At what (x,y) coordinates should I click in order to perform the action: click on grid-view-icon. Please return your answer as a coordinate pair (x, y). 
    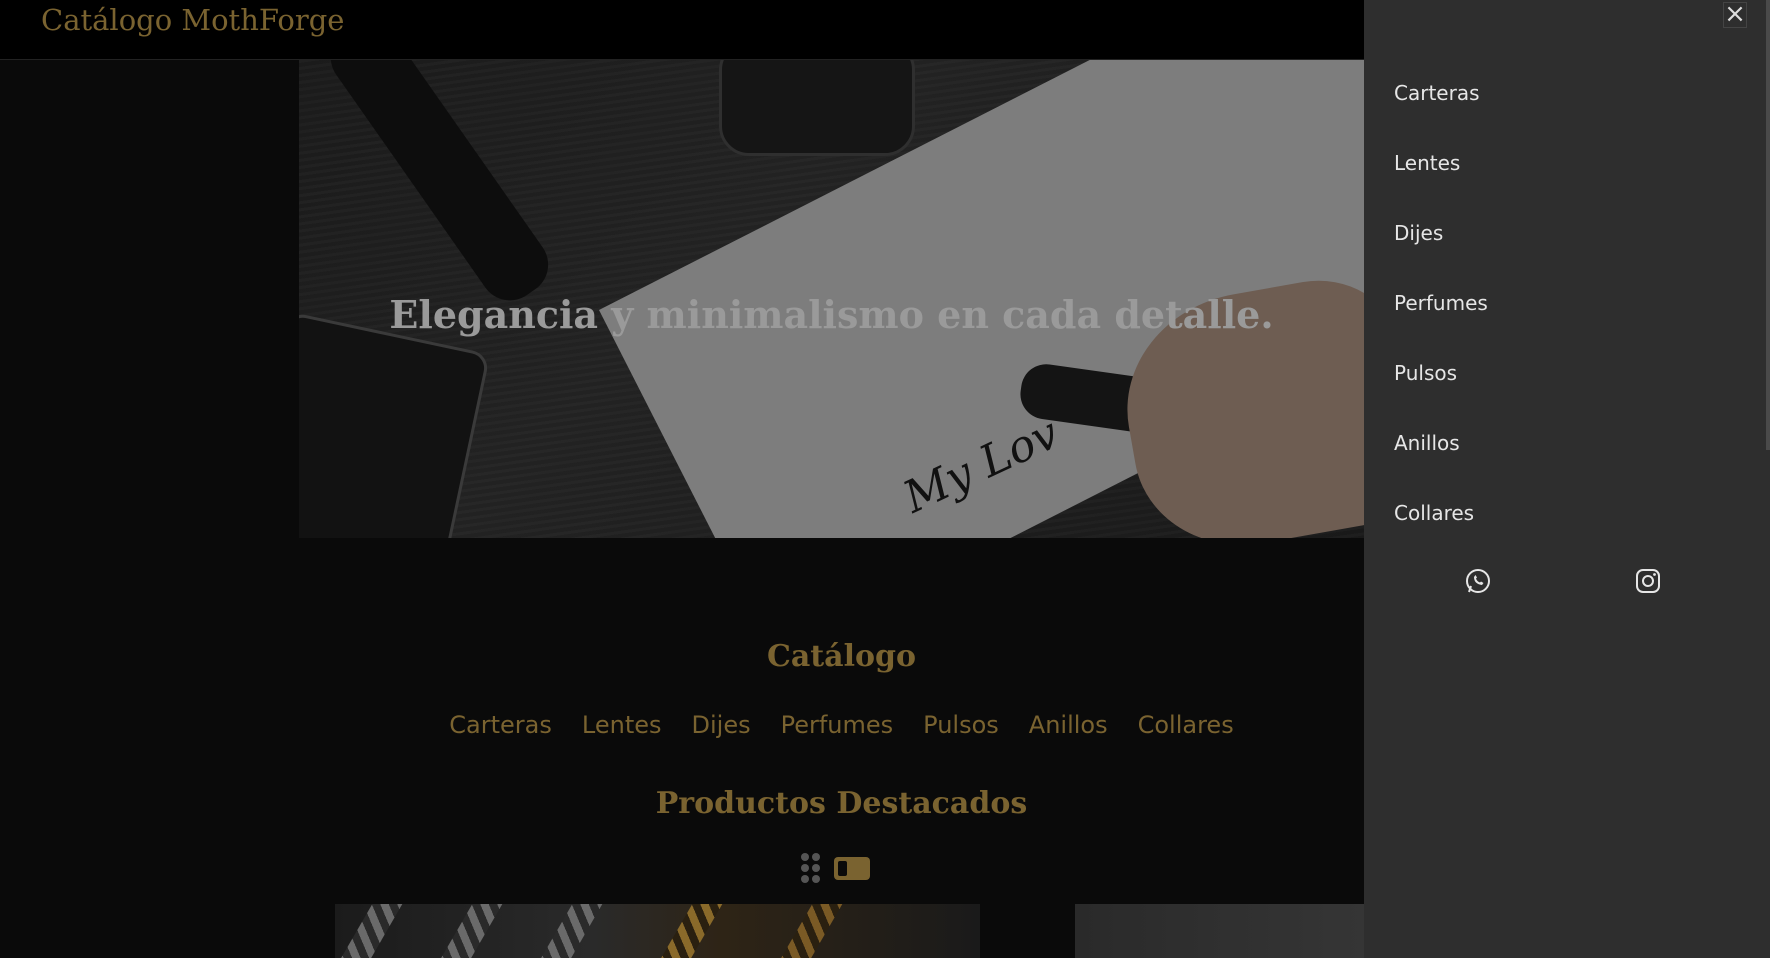
    Looking at the image, I should click on (810, 868).